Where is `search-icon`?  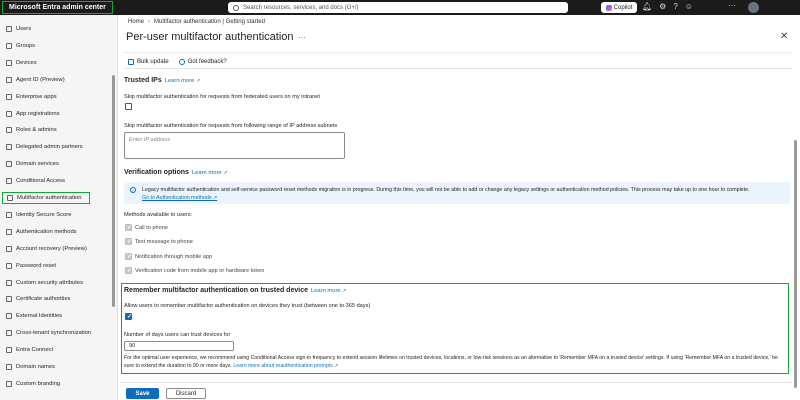
search-icon is located at coordinates (236, 7).